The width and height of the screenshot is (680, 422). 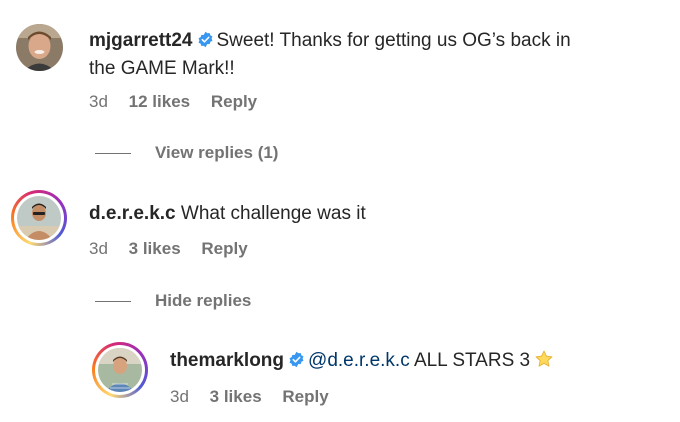 What do you see at coordinates (273, 213) in the screenshot?
I see `comment-body: What challenge was it` at bounding box center [273, 213].